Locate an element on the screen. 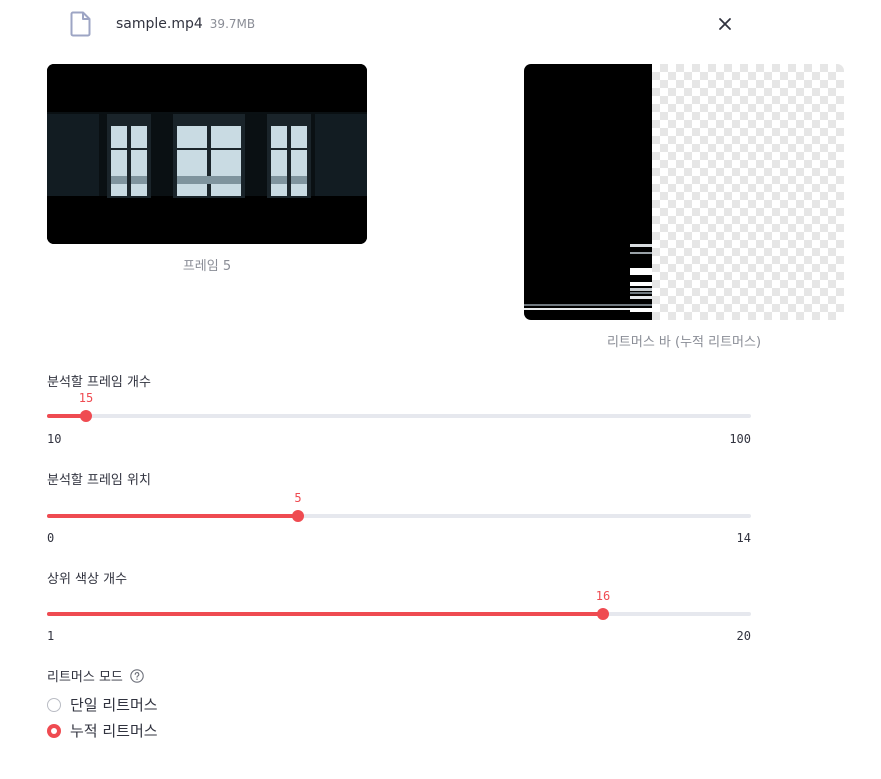  slider-min: 0 is located at coordinates (51, 538).